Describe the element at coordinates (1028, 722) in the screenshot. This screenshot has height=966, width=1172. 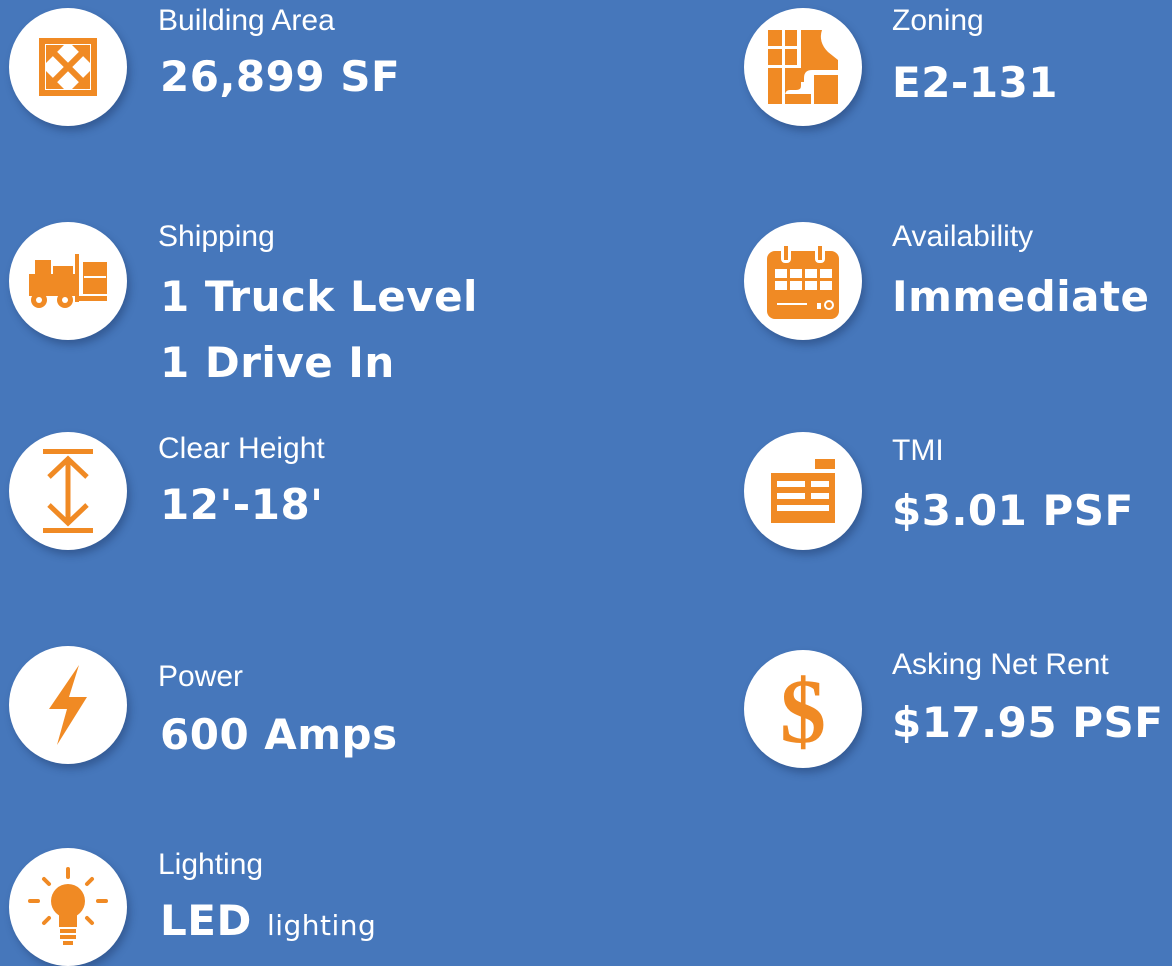
I see `asking-net-rent-value: $17.95 PSF` at that location.